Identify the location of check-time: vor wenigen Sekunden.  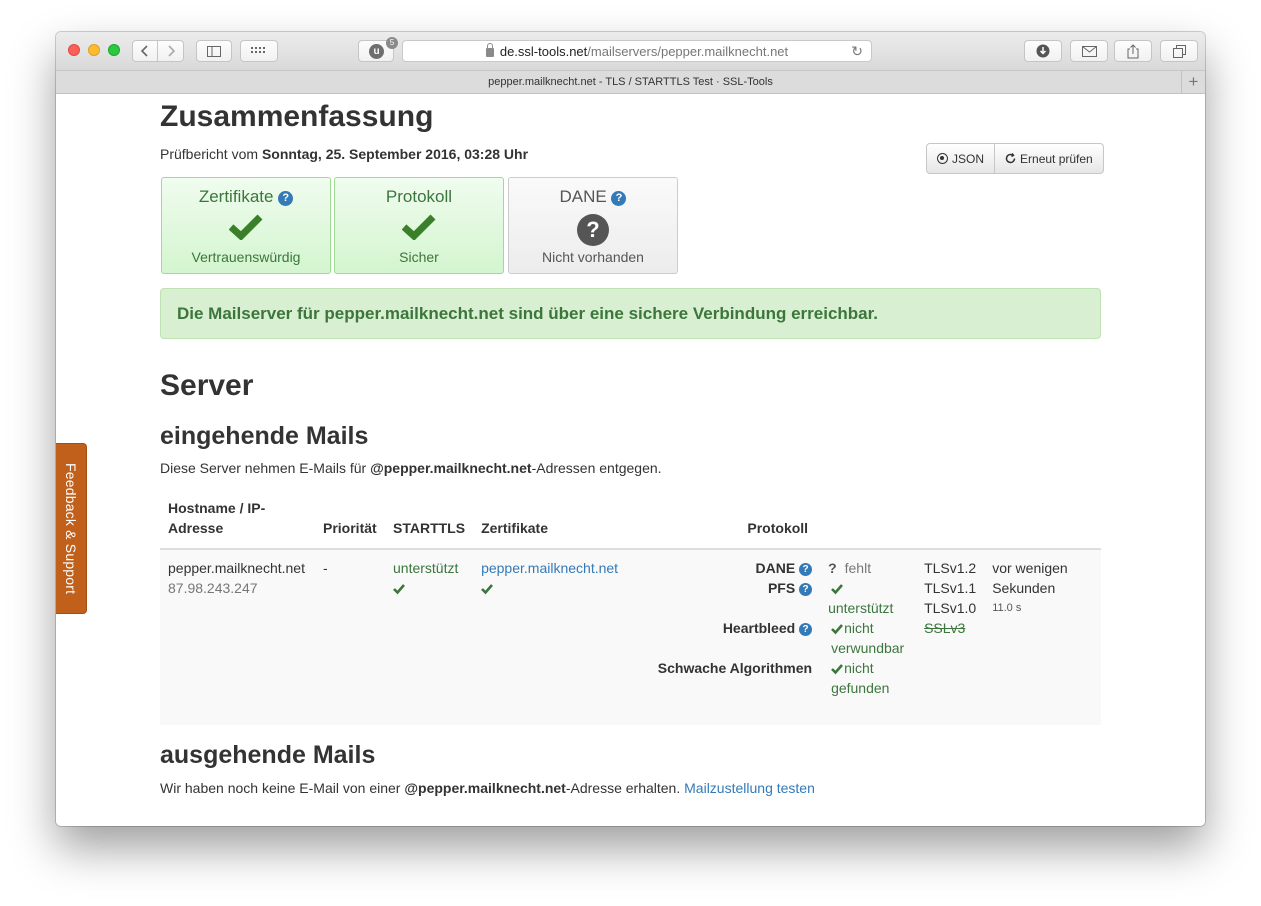
(1030, 578).